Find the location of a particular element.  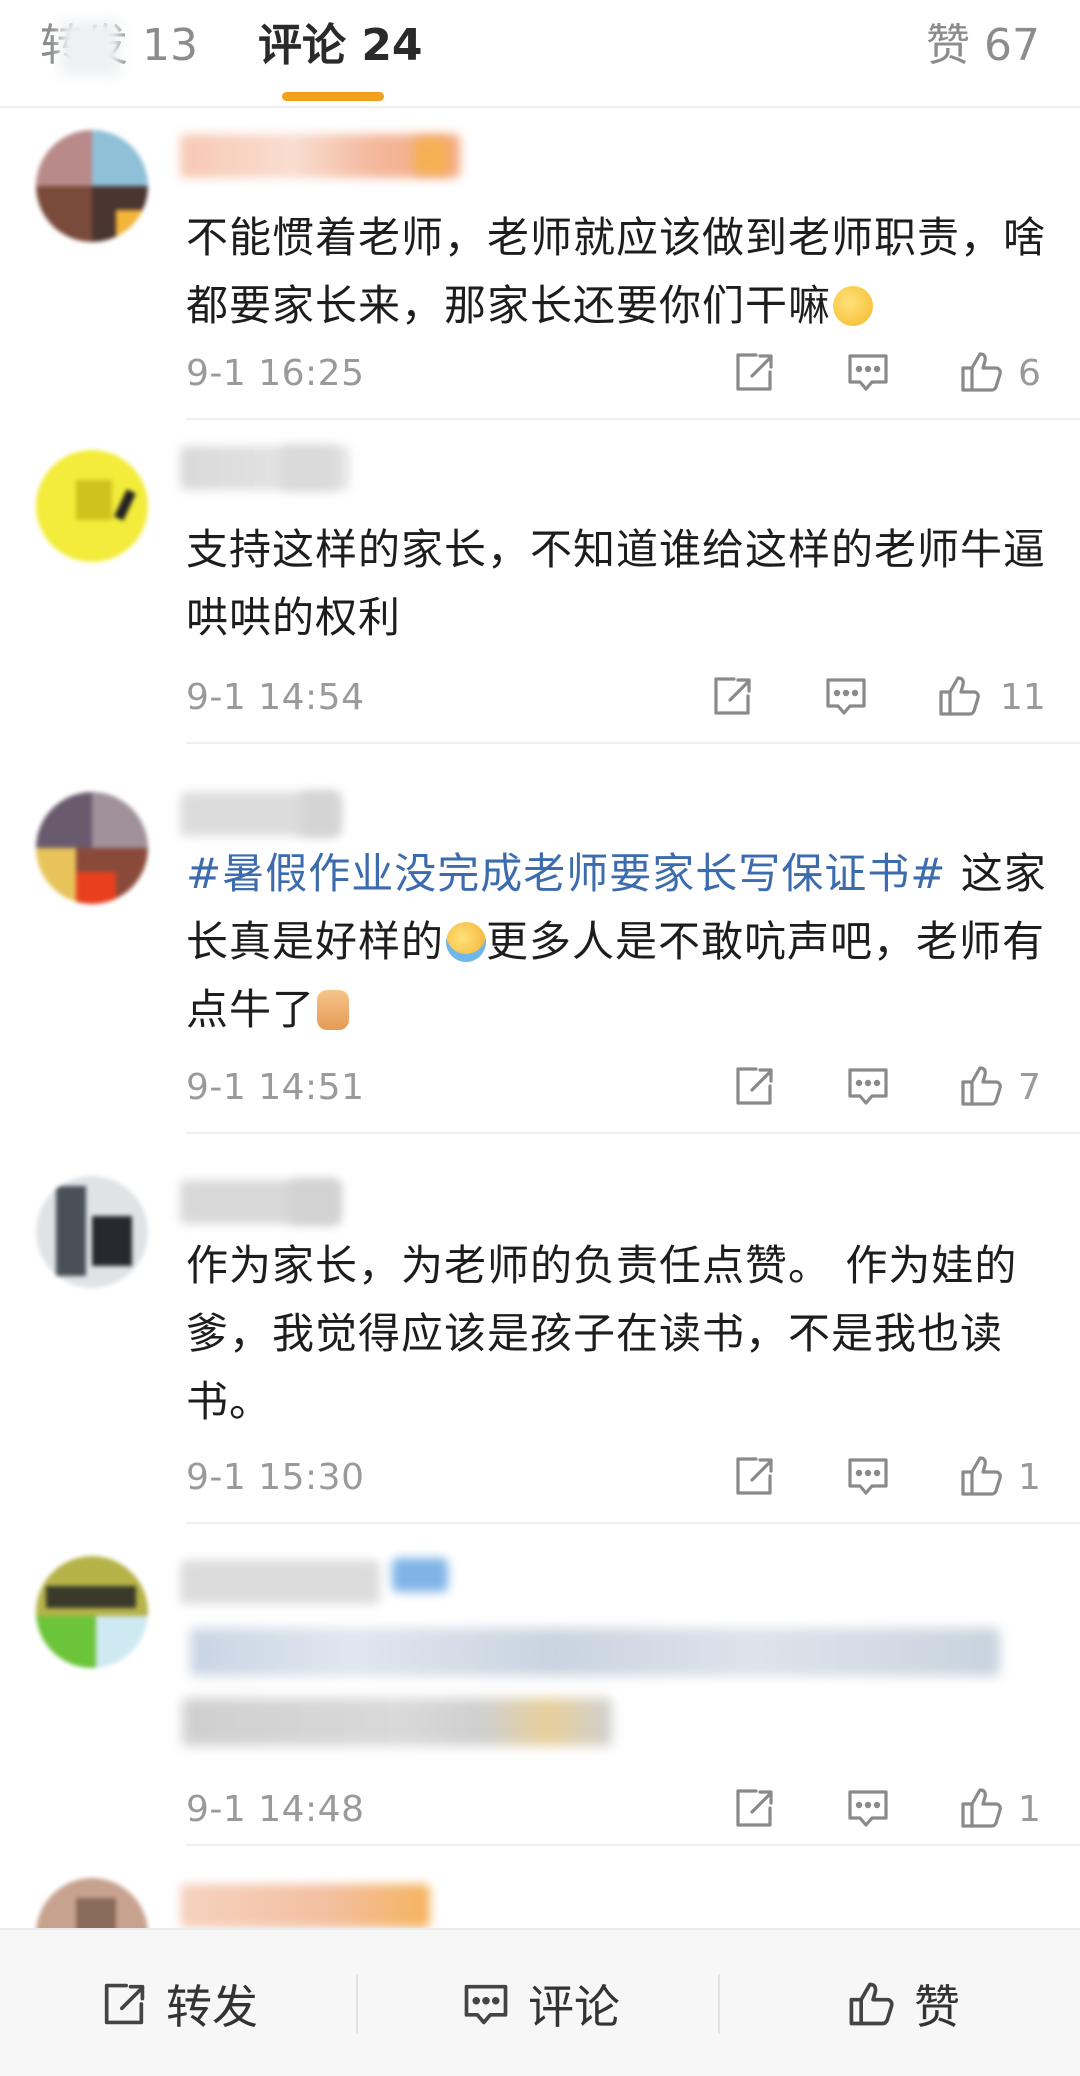

repost-button: 转发 is located at coordinates (178, 2004).